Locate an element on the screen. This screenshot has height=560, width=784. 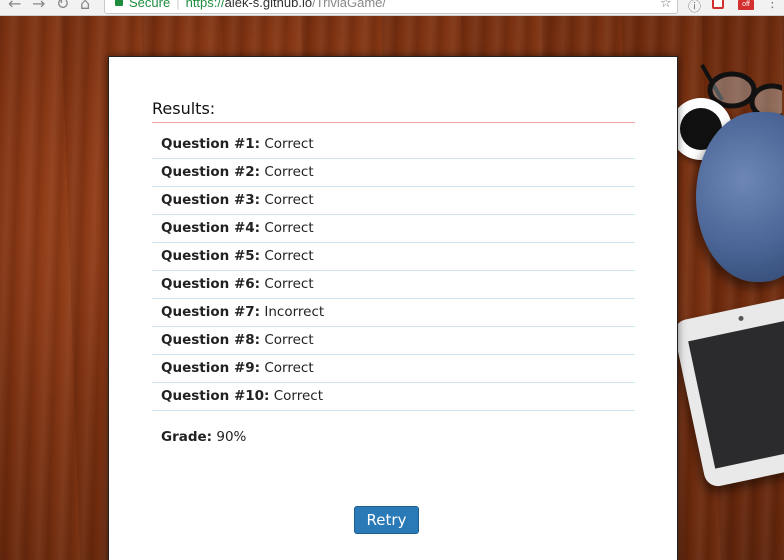
retry-button: Retry is located at coordinates (386, 520).